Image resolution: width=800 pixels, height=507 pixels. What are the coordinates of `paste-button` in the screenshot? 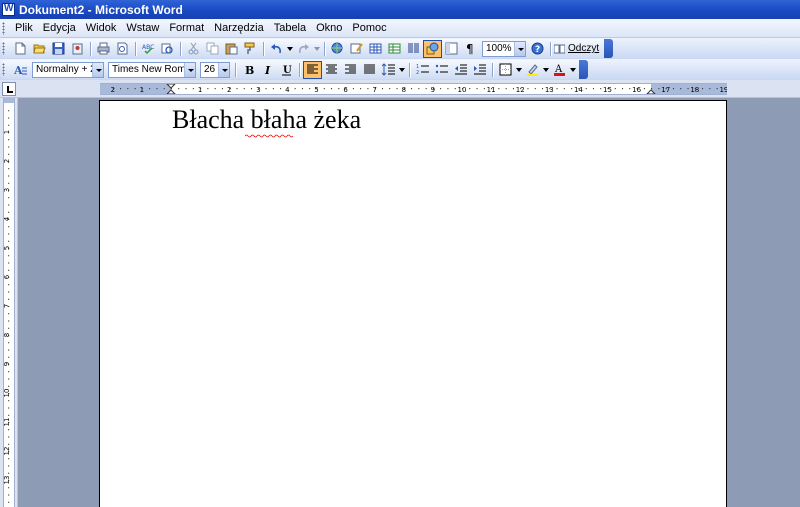 It's located at (231, 49).